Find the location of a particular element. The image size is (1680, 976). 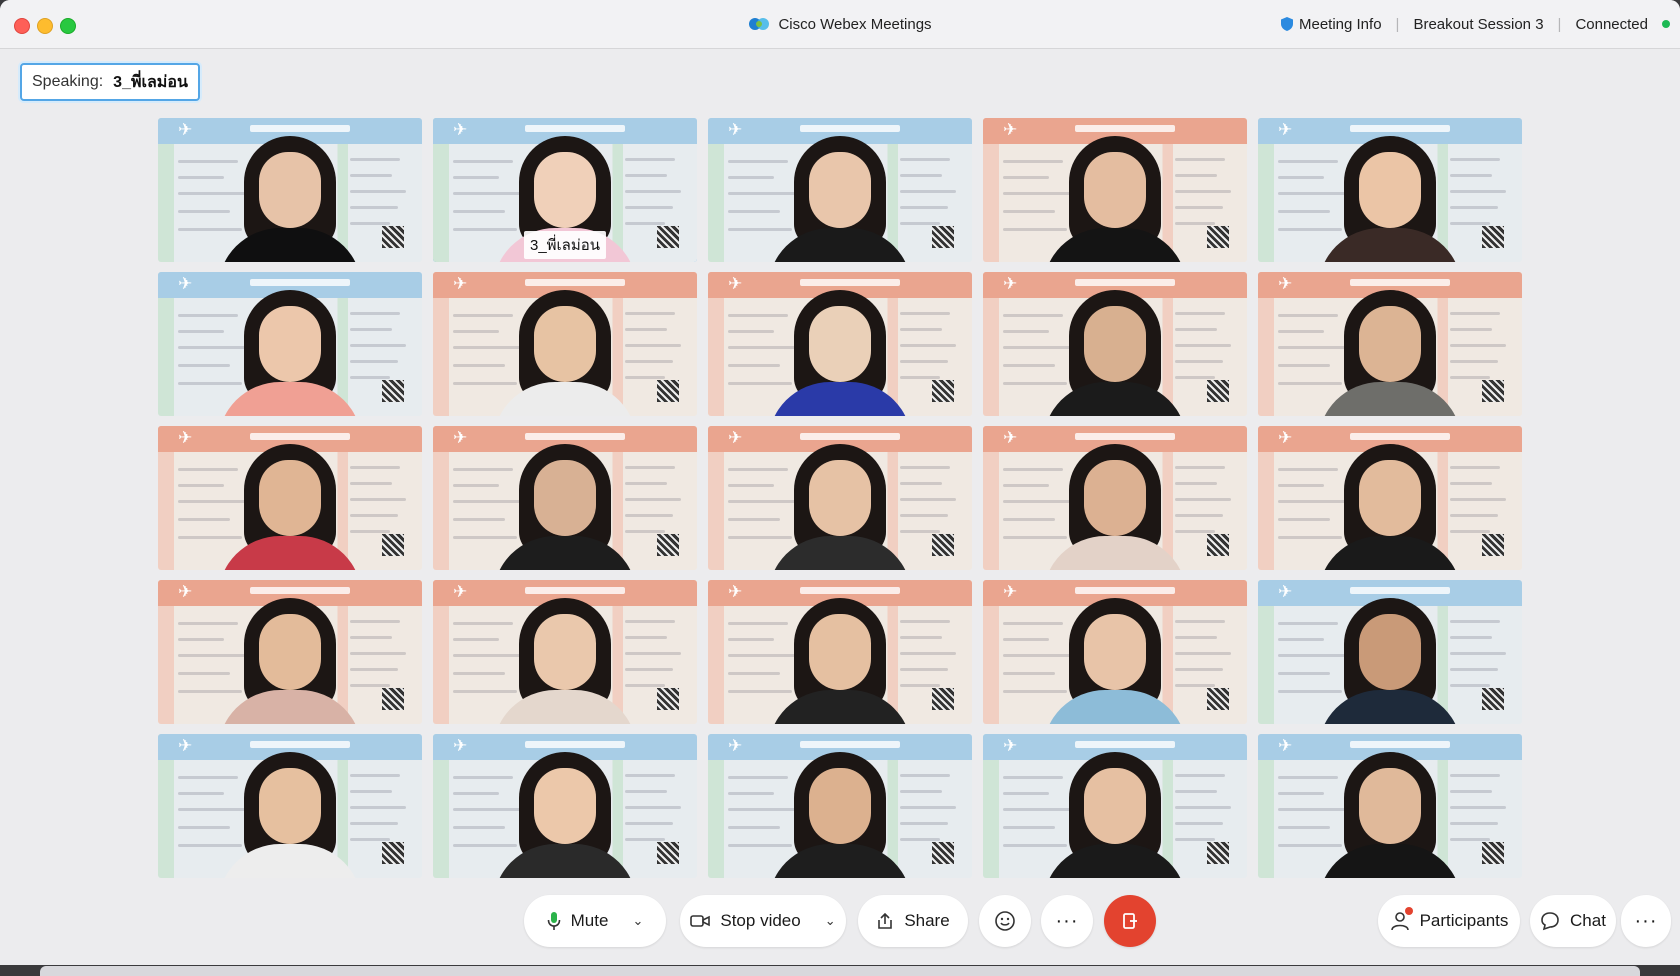

mute-button: Mute ⌄ is located at coordinates (595, 921).